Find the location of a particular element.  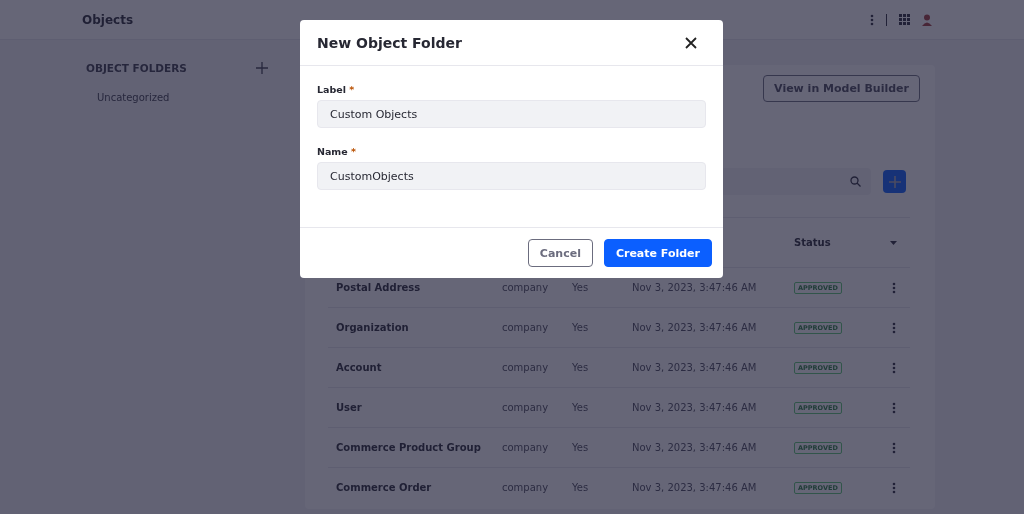

table-cell: Commerce Product Group is located at coordinates (408, 447).